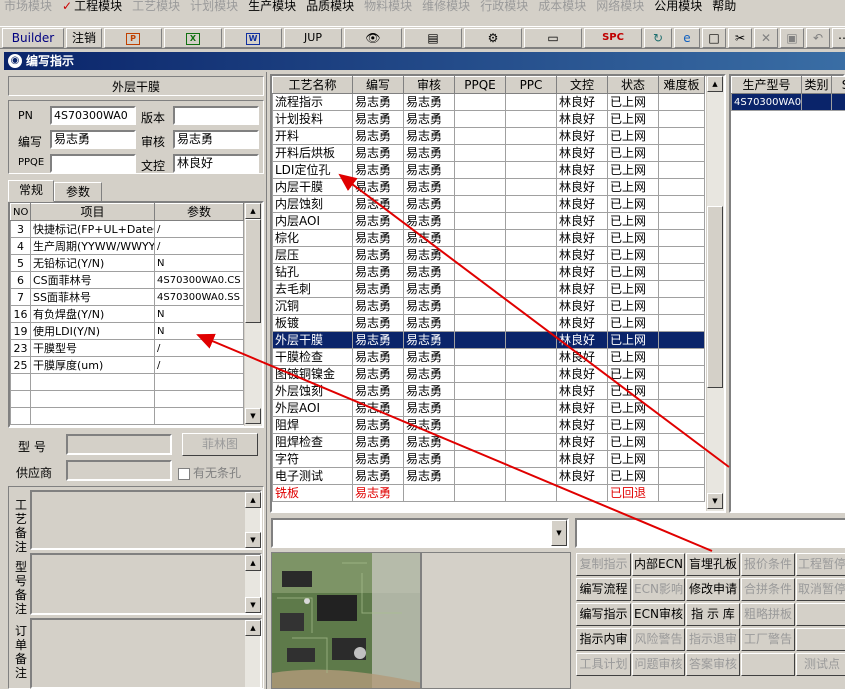  Describe the element at coordinates (768, 614) in the screenshot. I see `action-button-2-3: 粗略拼板` at that location.